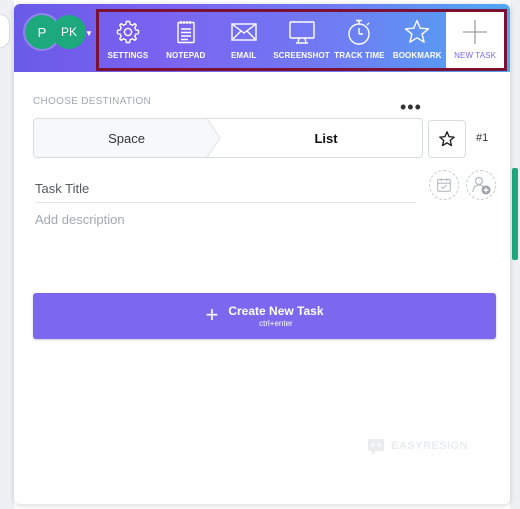 This screenshot has height=509, width=520. Describe the element at coordinates (359, 55) in the screenshot. I see `tool-label: TRACK TIME` at that location.